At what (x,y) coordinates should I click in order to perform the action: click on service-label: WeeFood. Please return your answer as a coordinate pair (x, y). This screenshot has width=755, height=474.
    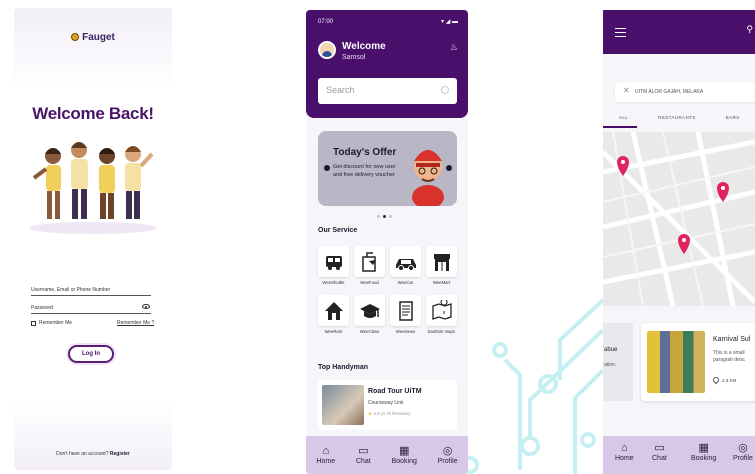
    Looking at the image, I should click on (369, 282).